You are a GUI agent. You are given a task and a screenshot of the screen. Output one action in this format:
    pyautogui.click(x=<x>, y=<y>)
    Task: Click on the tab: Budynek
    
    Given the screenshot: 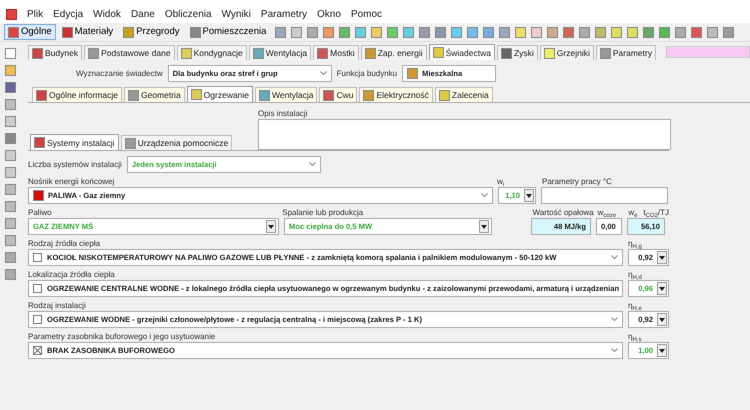 What is the action you would take?
    pyautogui.click(x=55, y=52)
    